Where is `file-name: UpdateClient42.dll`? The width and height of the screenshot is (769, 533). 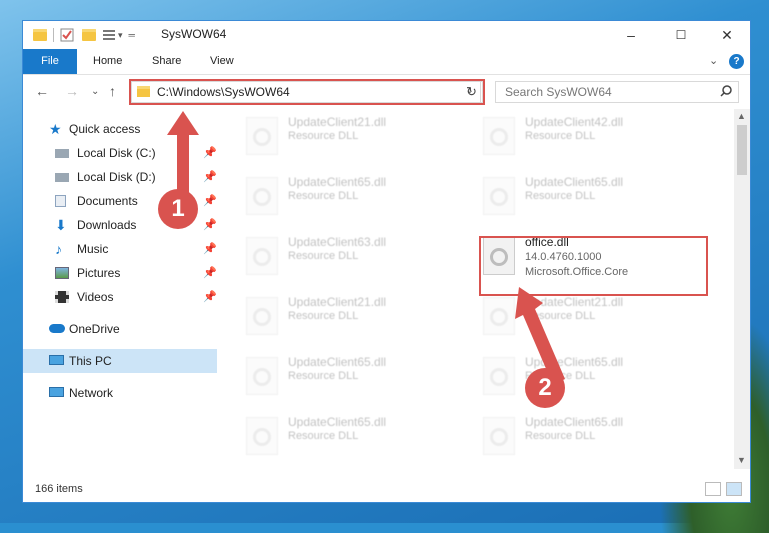
file-name: UpdateClient42.dll is located at coordinates (574, 122).